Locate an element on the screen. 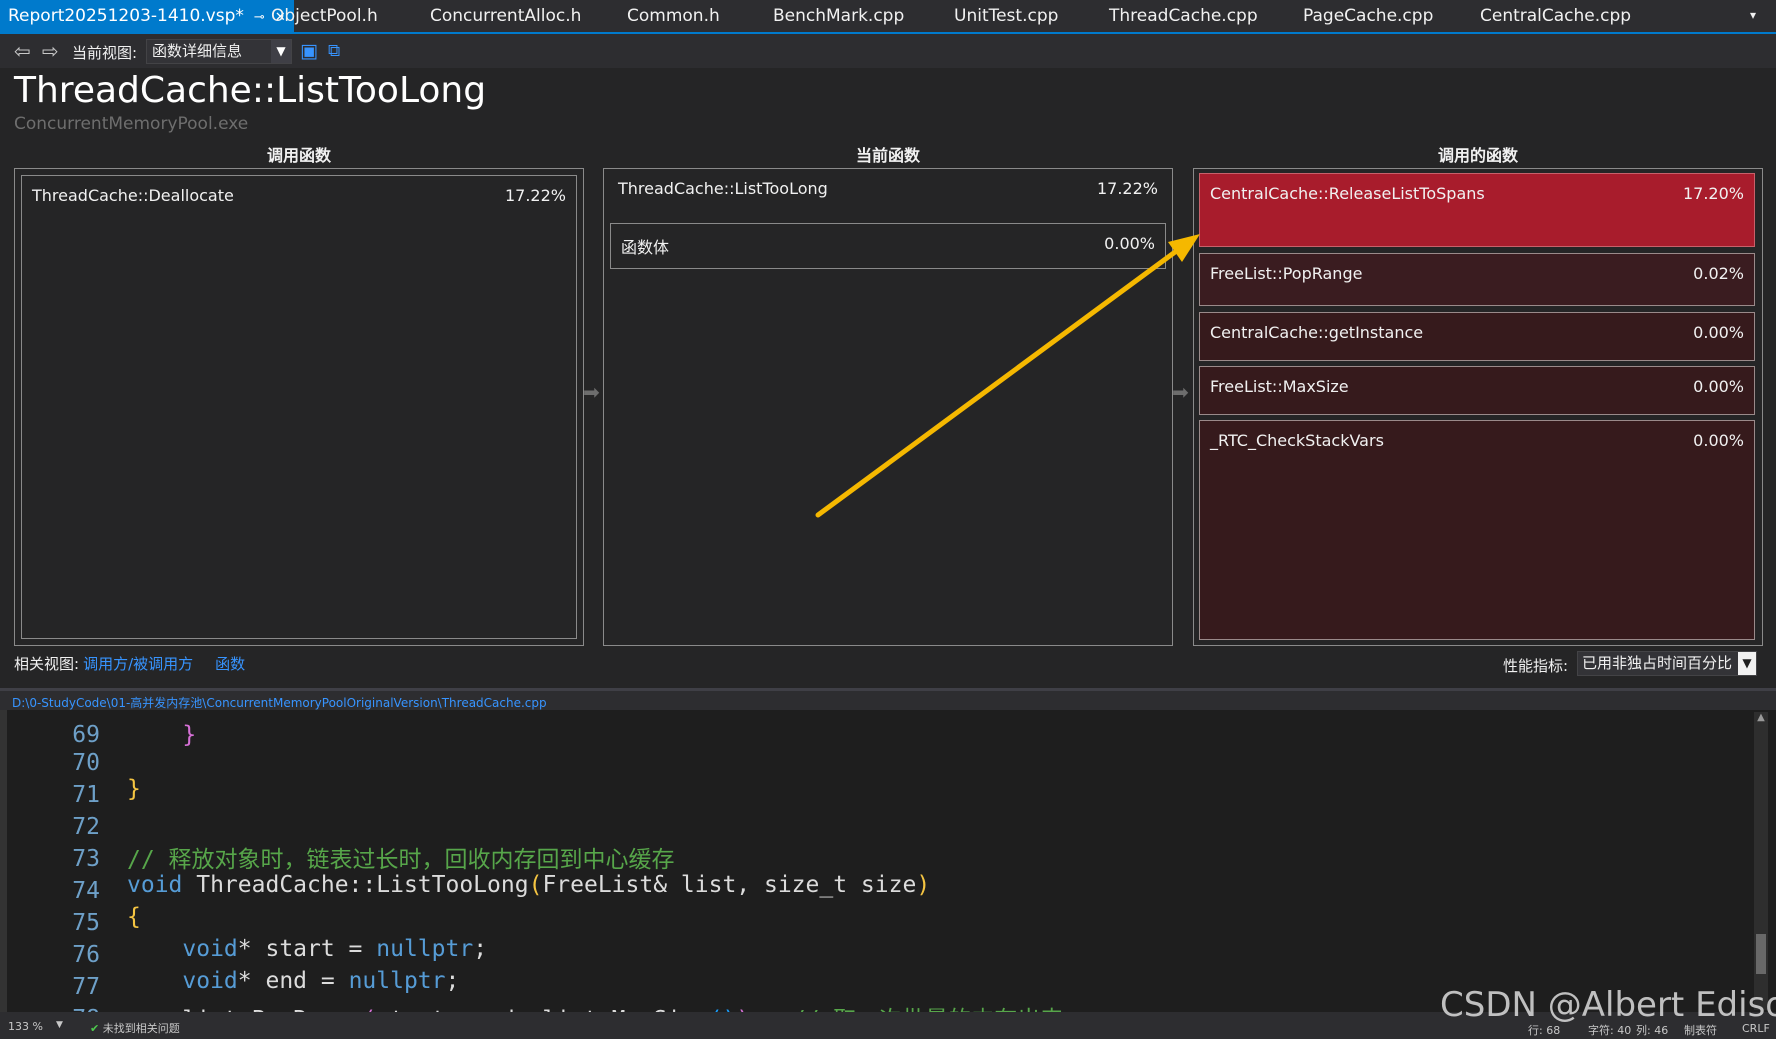  watermark: CSDN @Albert Edison is located at coordinates (1608, 1005).